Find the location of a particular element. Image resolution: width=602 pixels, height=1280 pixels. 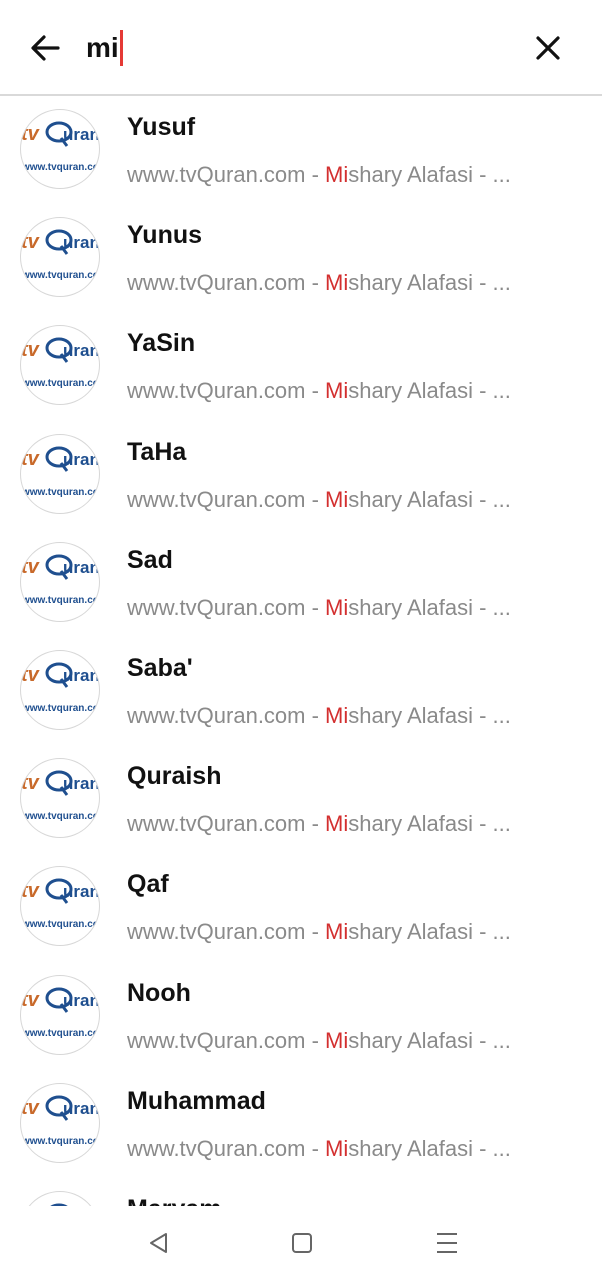

menu-lines-icon is located at coordinates (447, 1243).